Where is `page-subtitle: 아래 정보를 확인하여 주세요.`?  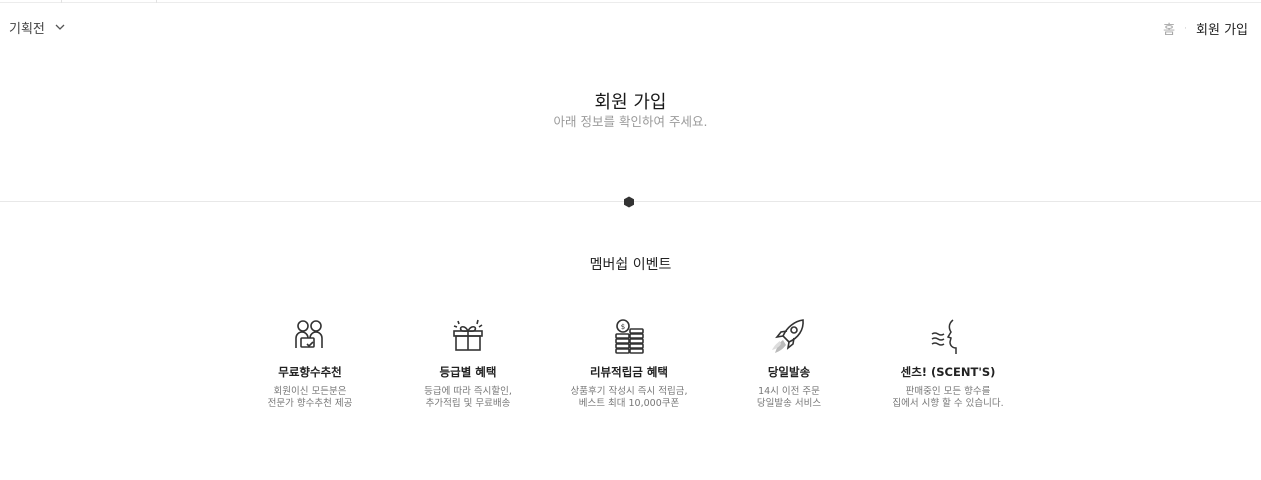 page-subtitle: 아래 정보를 확인하여 주세요. is located at coordinates (630, 121).